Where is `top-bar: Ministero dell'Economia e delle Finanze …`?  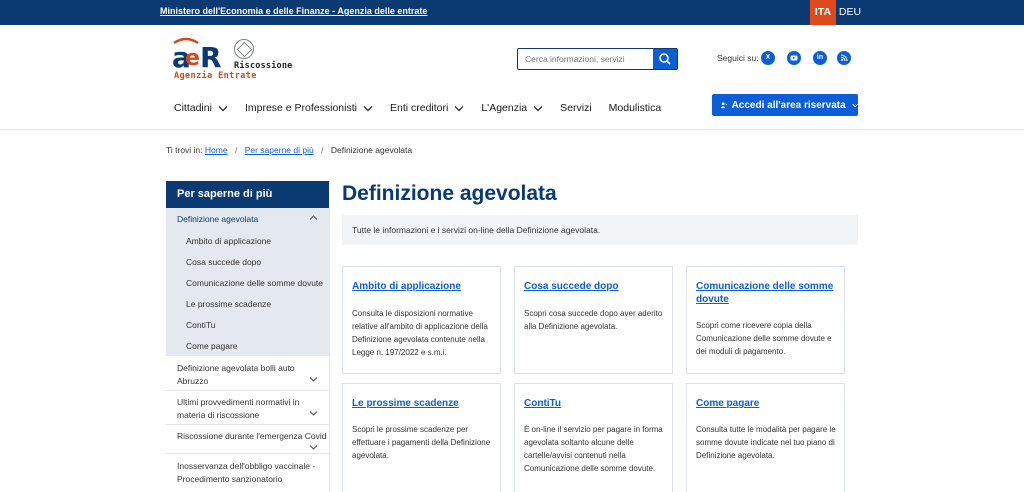 top-bar: Ministero dell'Economia e delle Finanze … is located at coordinates (512, 12).